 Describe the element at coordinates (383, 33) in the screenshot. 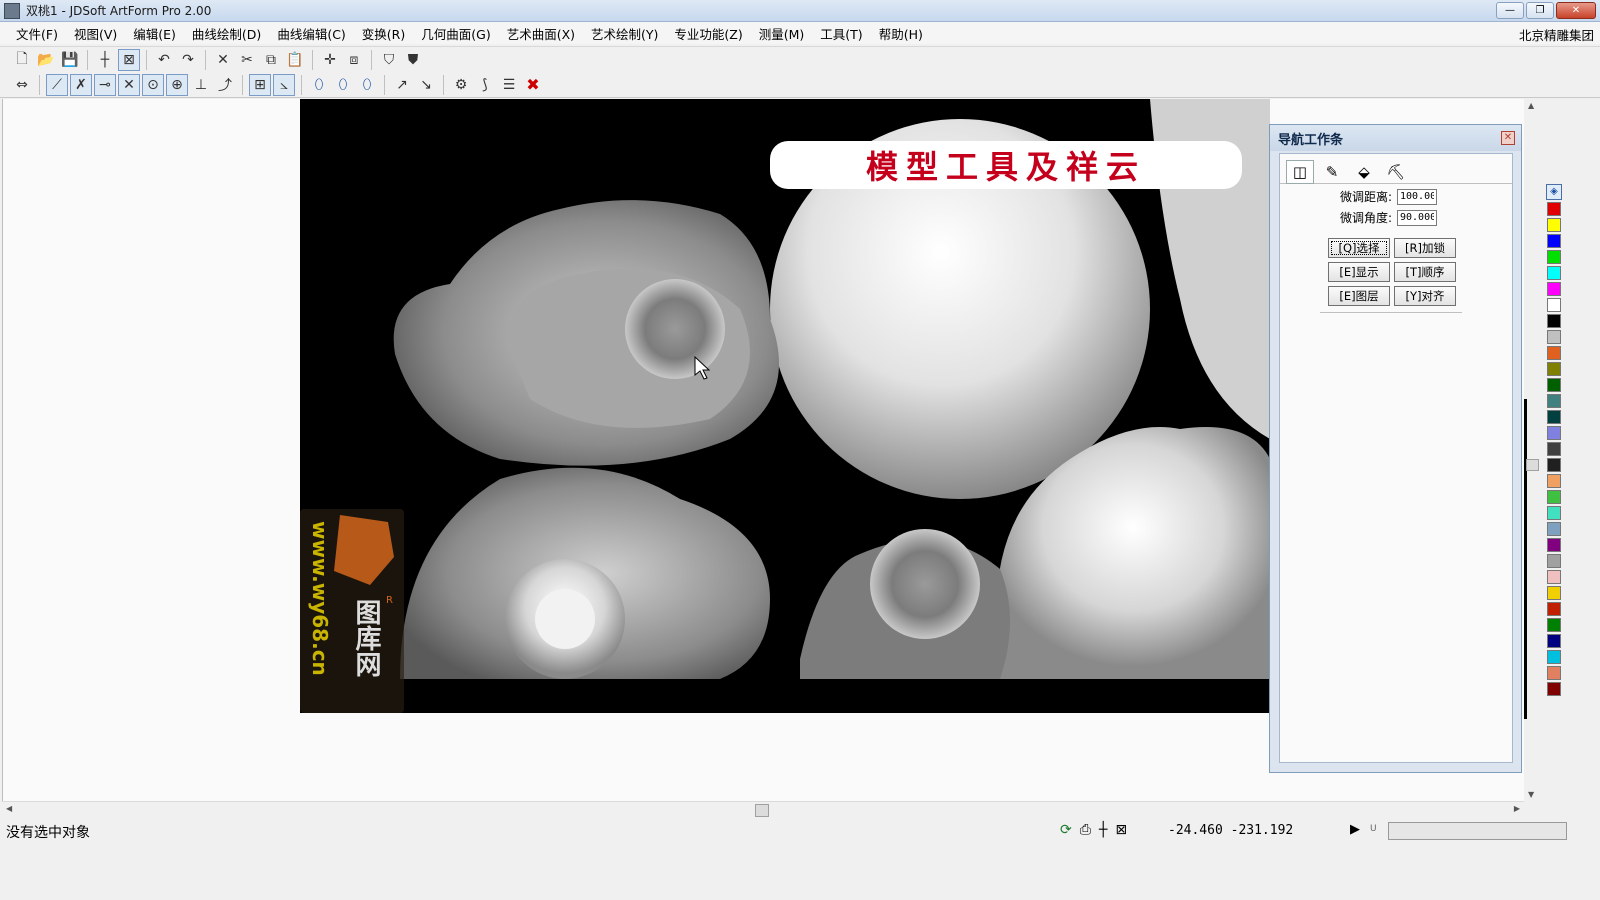

I see `menu-transform: 变换(R)` at that location.